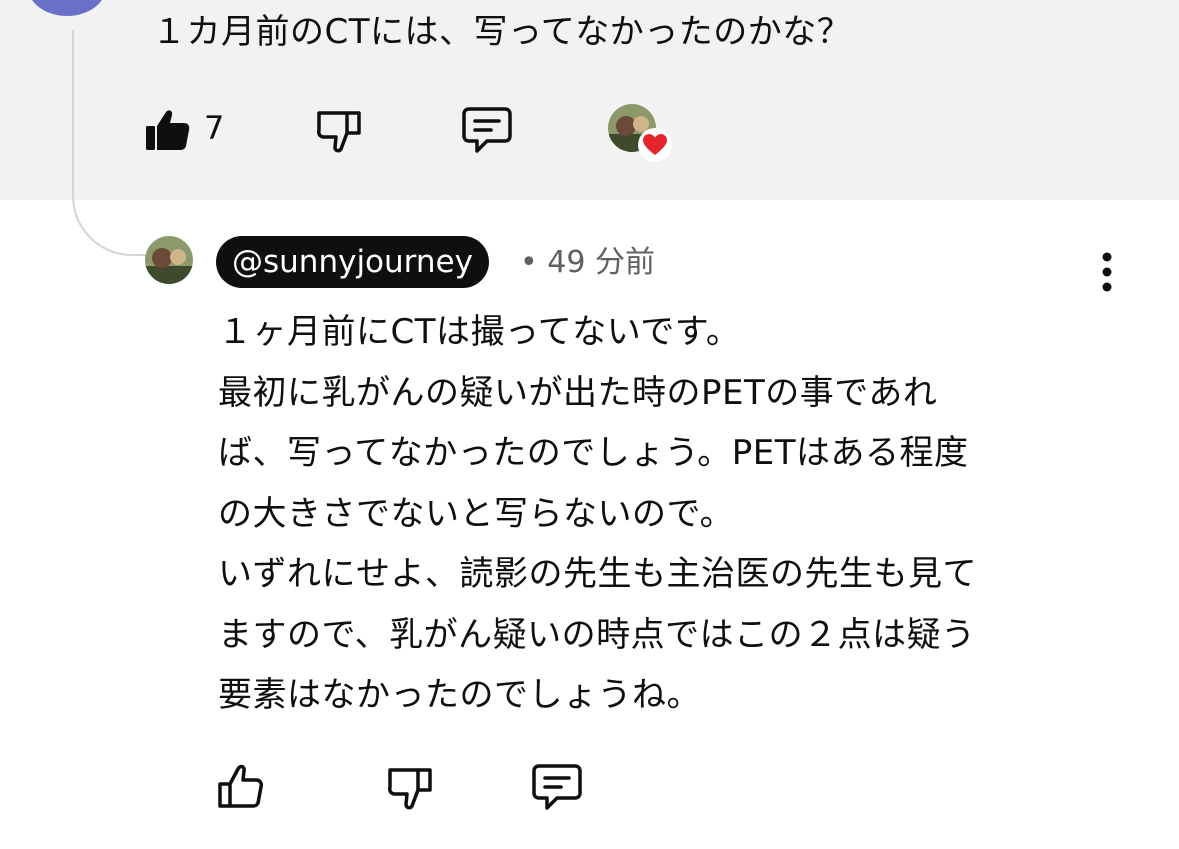 The height and width of the screenshot is (849, 1179). Describe the element at coordinates (476, 513) in the screenshot. I see `reply-text-line: の大きさでないと写らないので。` at that location.